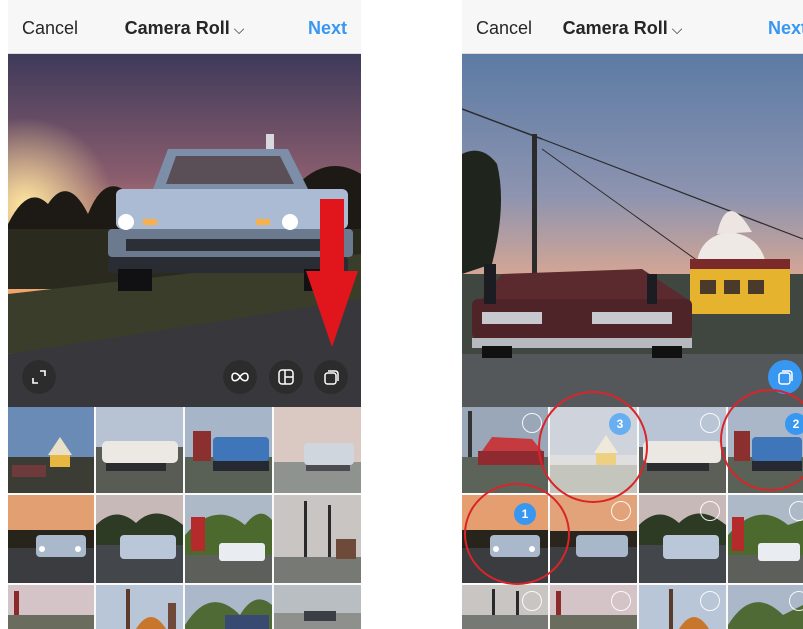 This screenshot has width=803, height=629. I want to click on album-selector: Camera Roll ⌵, so click(602, 28).